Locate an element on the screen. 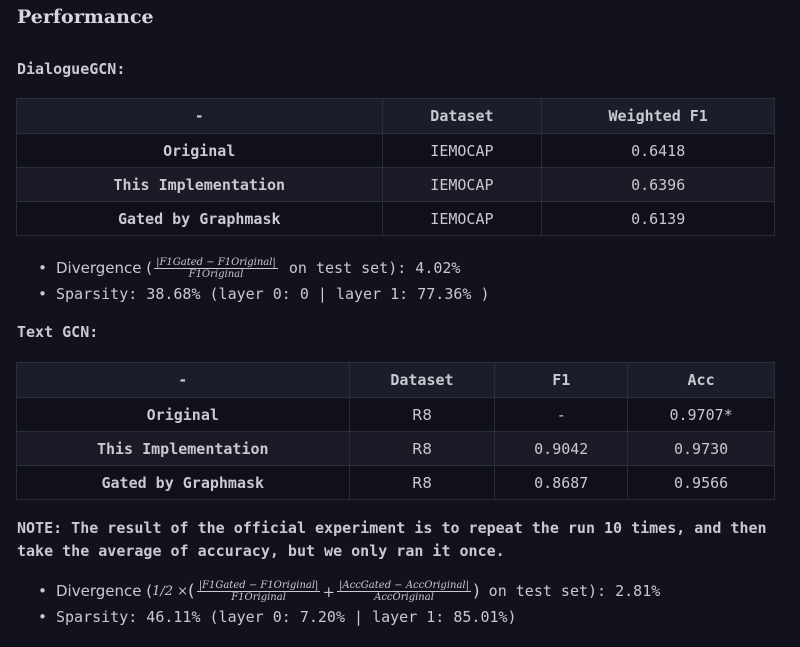 This screenshot has height=647, width=800. table-cell: 0.9707* is located at coordinates (701, 414).